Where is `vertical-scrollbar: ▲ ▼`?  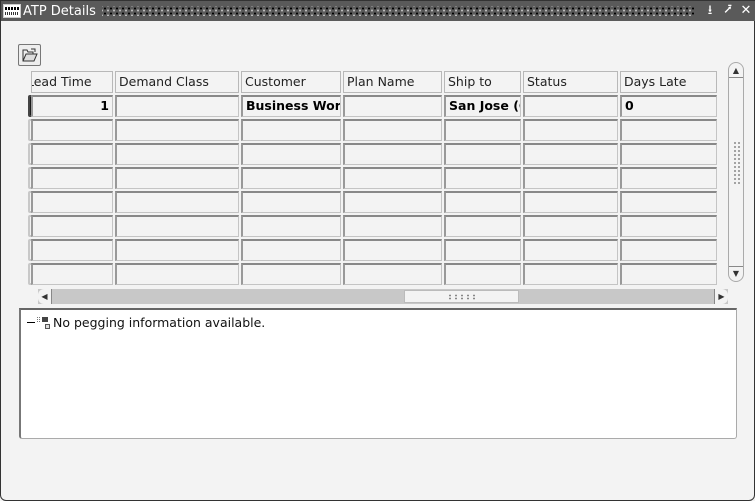
vertical-scrollbar: ▲ ▼ is located at coordinates (736, 172).